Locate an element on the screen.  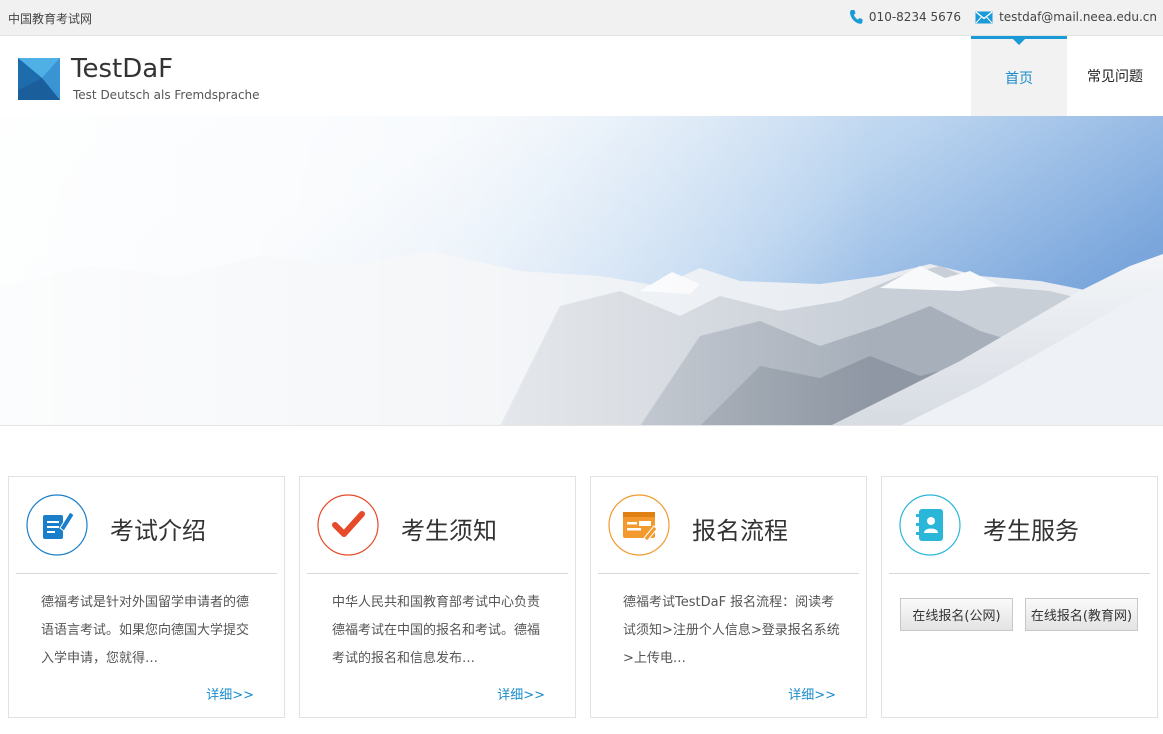
card-title: 考生服务 is located at coordinates (1031, 531).